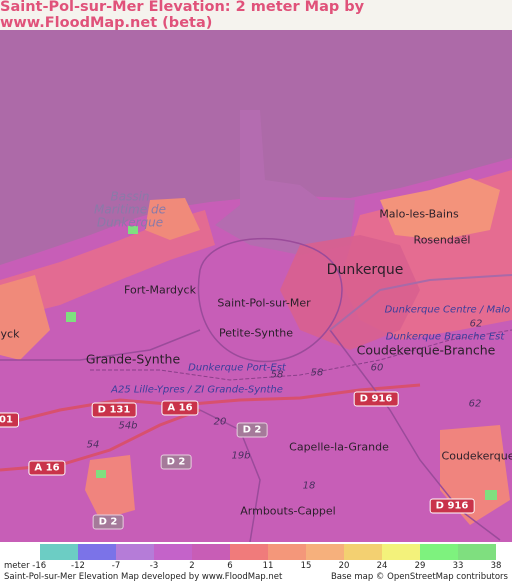  What do you see at coordinates (458, 566) in the screenshot?
I see `legend-tick: 33` at bounding box center [458, 566].